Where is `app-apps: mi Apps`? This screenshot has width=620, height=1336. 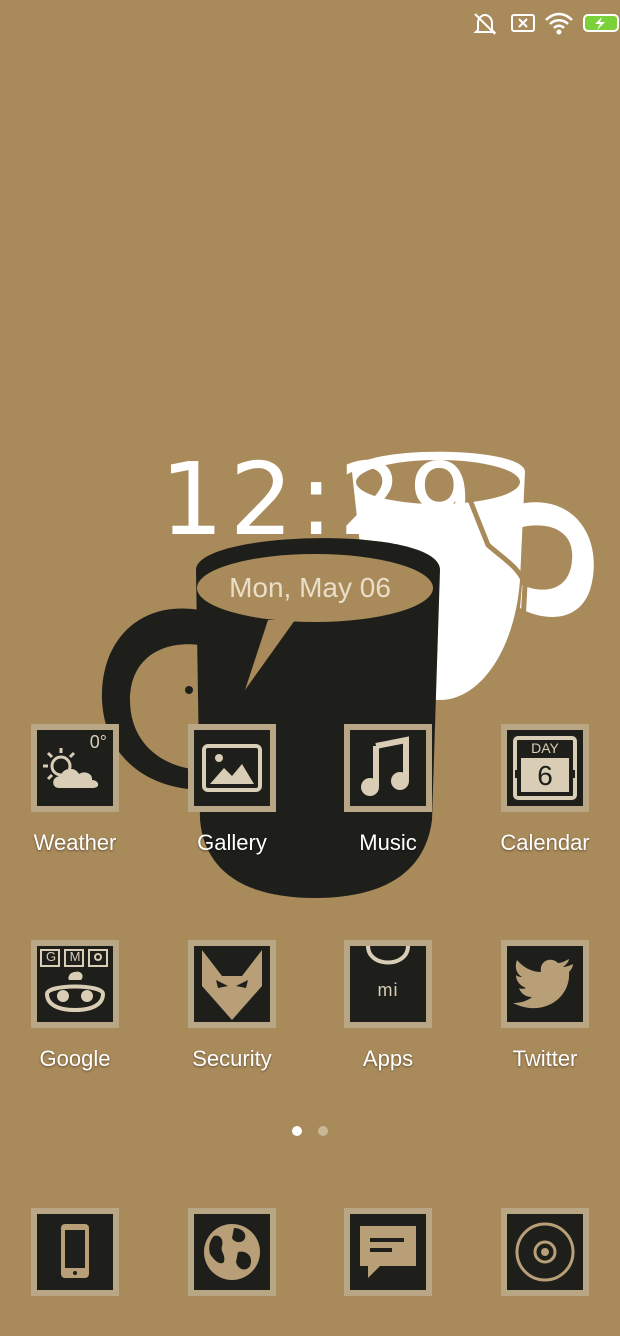 app-apps: mi Apps is located at coordinates (388, 1006).